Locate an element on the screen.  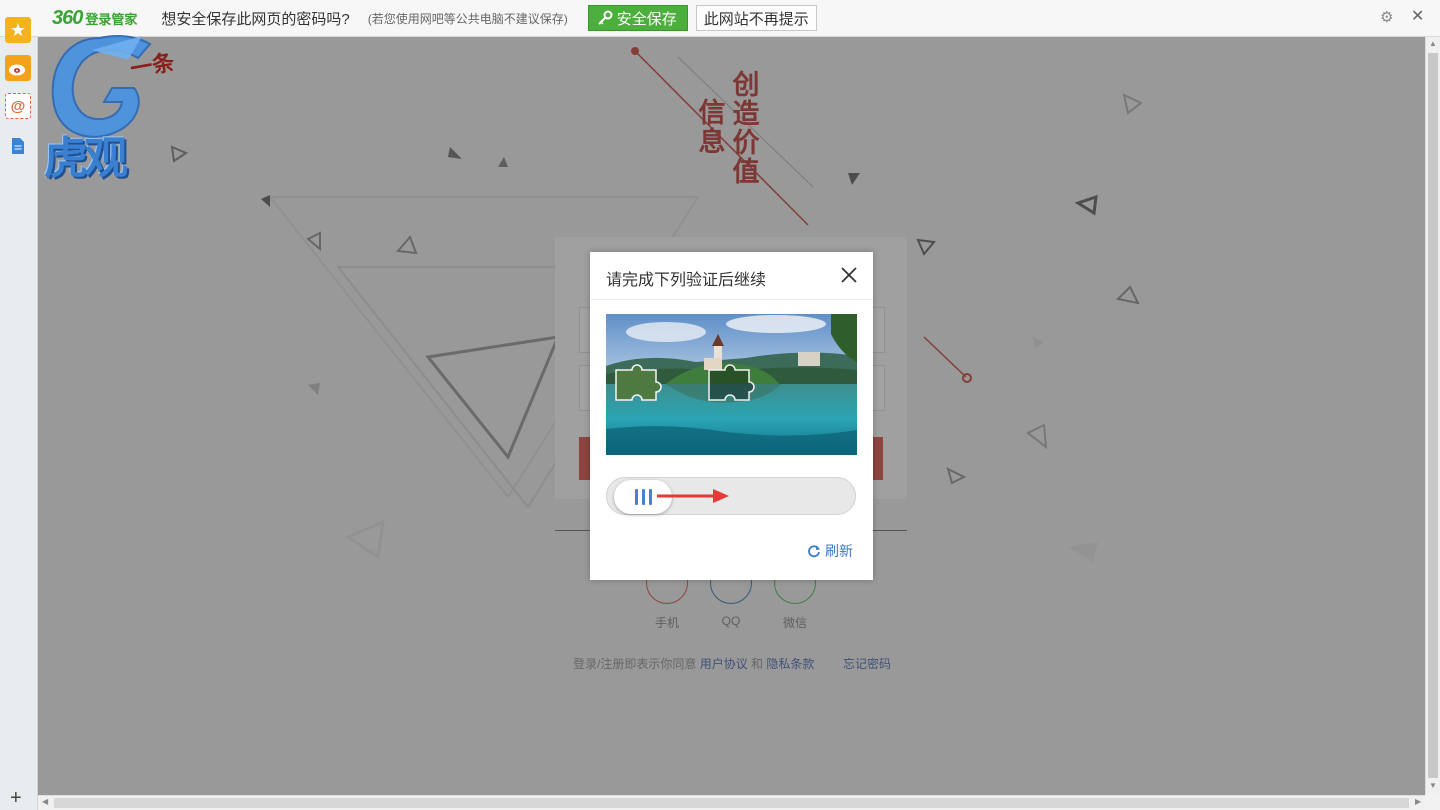
save-question: 想安全保存此网页的密码吗? is located at coordinates (255, 19).